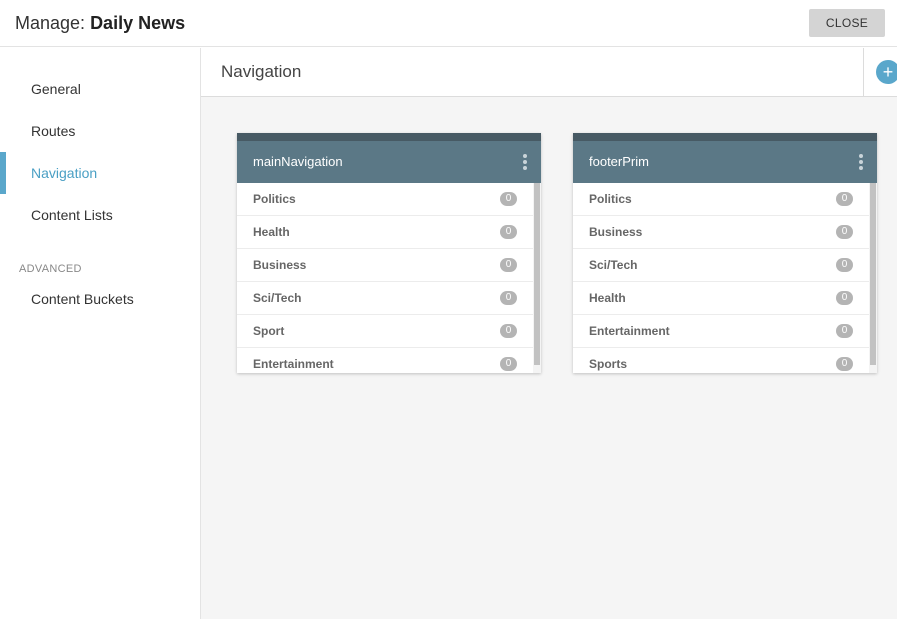 Image resolution: width=897 pixels, height=619 pixels. I want to click on header-divider, so click(863, 72).